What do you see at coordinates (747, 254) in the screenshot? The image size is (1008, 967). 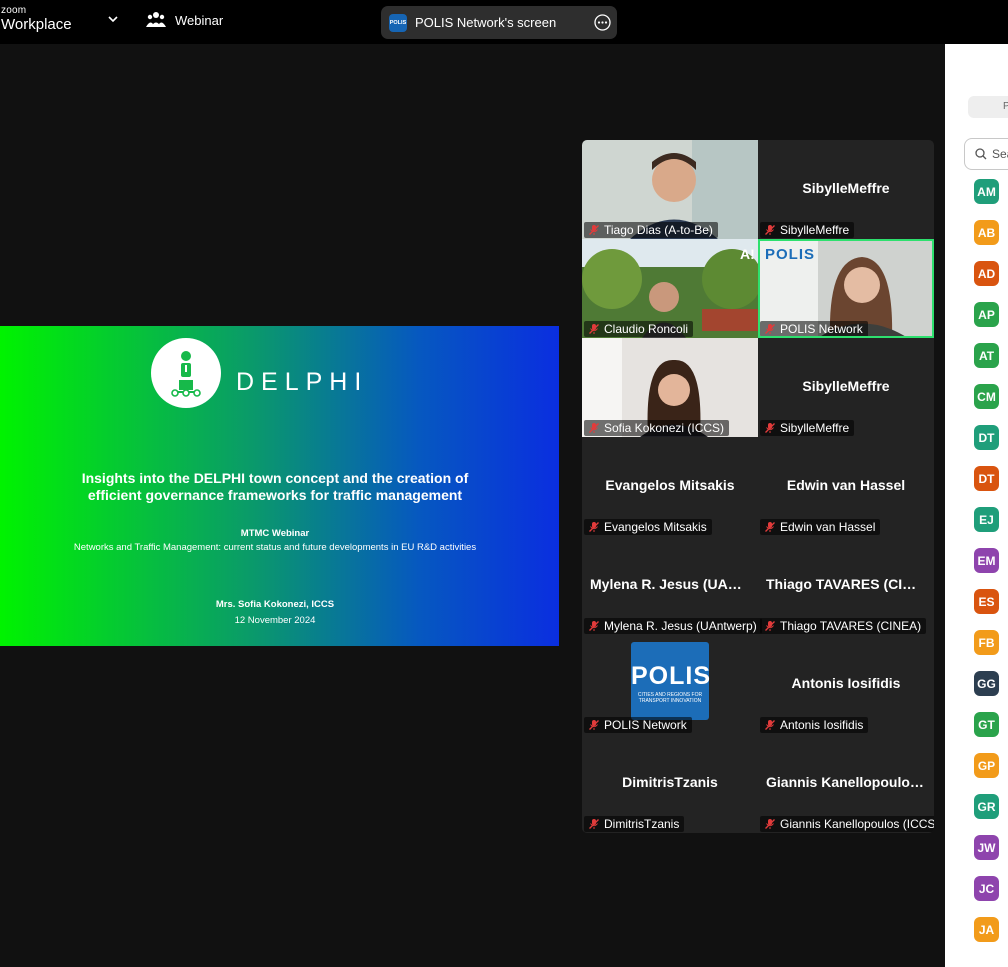 I see `svg-text: A!` at bounding box center [747, 254].